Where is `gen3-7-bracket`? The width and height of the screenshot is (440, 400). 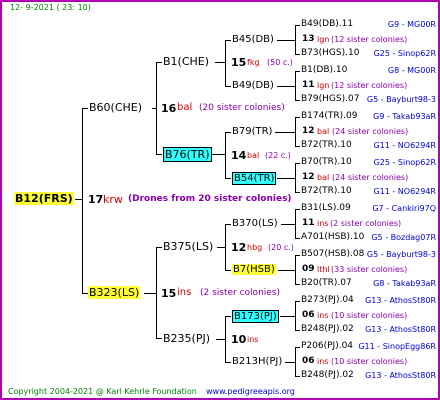 gen3-7-bracket is located at coordinates (295, 316).